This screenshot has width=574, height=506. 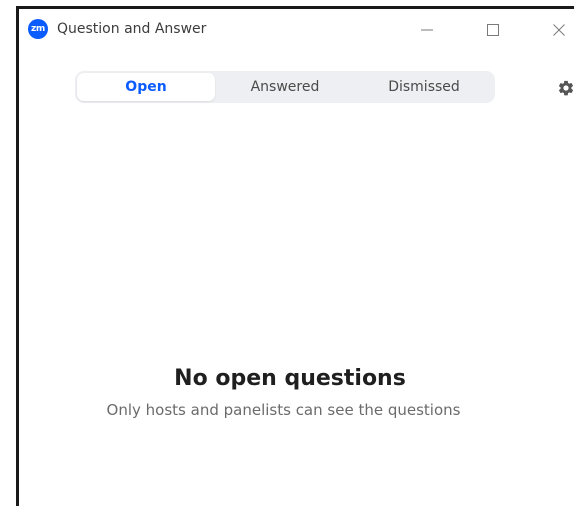 What do you see at coordinates (132, 29) in the screenshot?
I see `window-title: Question and Answer` at bounding box center [132, 29].